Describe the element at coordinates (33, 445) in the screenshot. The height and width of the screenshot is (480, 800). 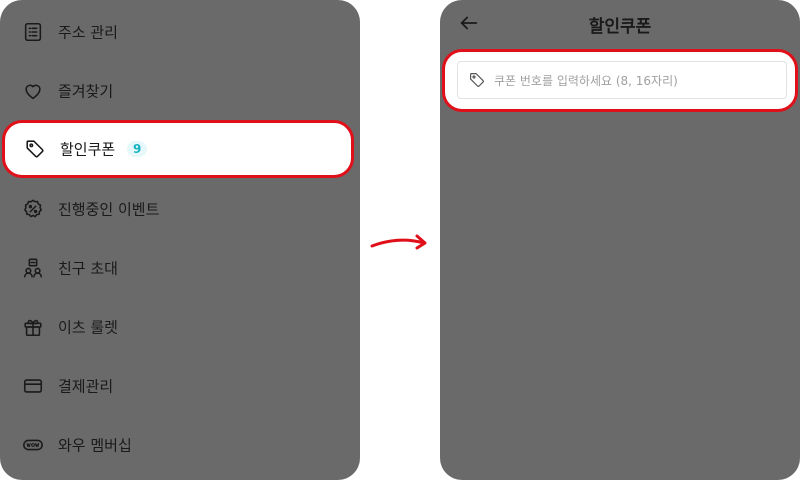
I see `wow-icon` at that location.